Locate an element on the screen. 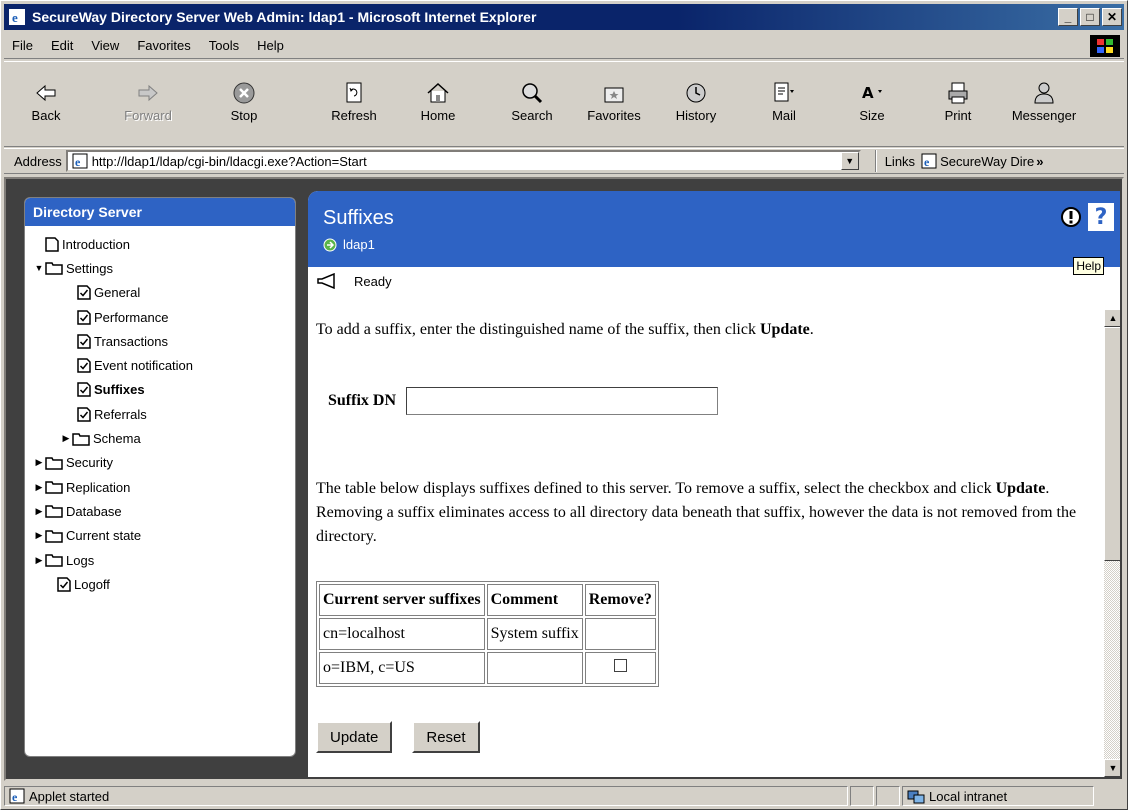  column-header-suffixes: Current server suffixes is located at coordinates (402, 600).